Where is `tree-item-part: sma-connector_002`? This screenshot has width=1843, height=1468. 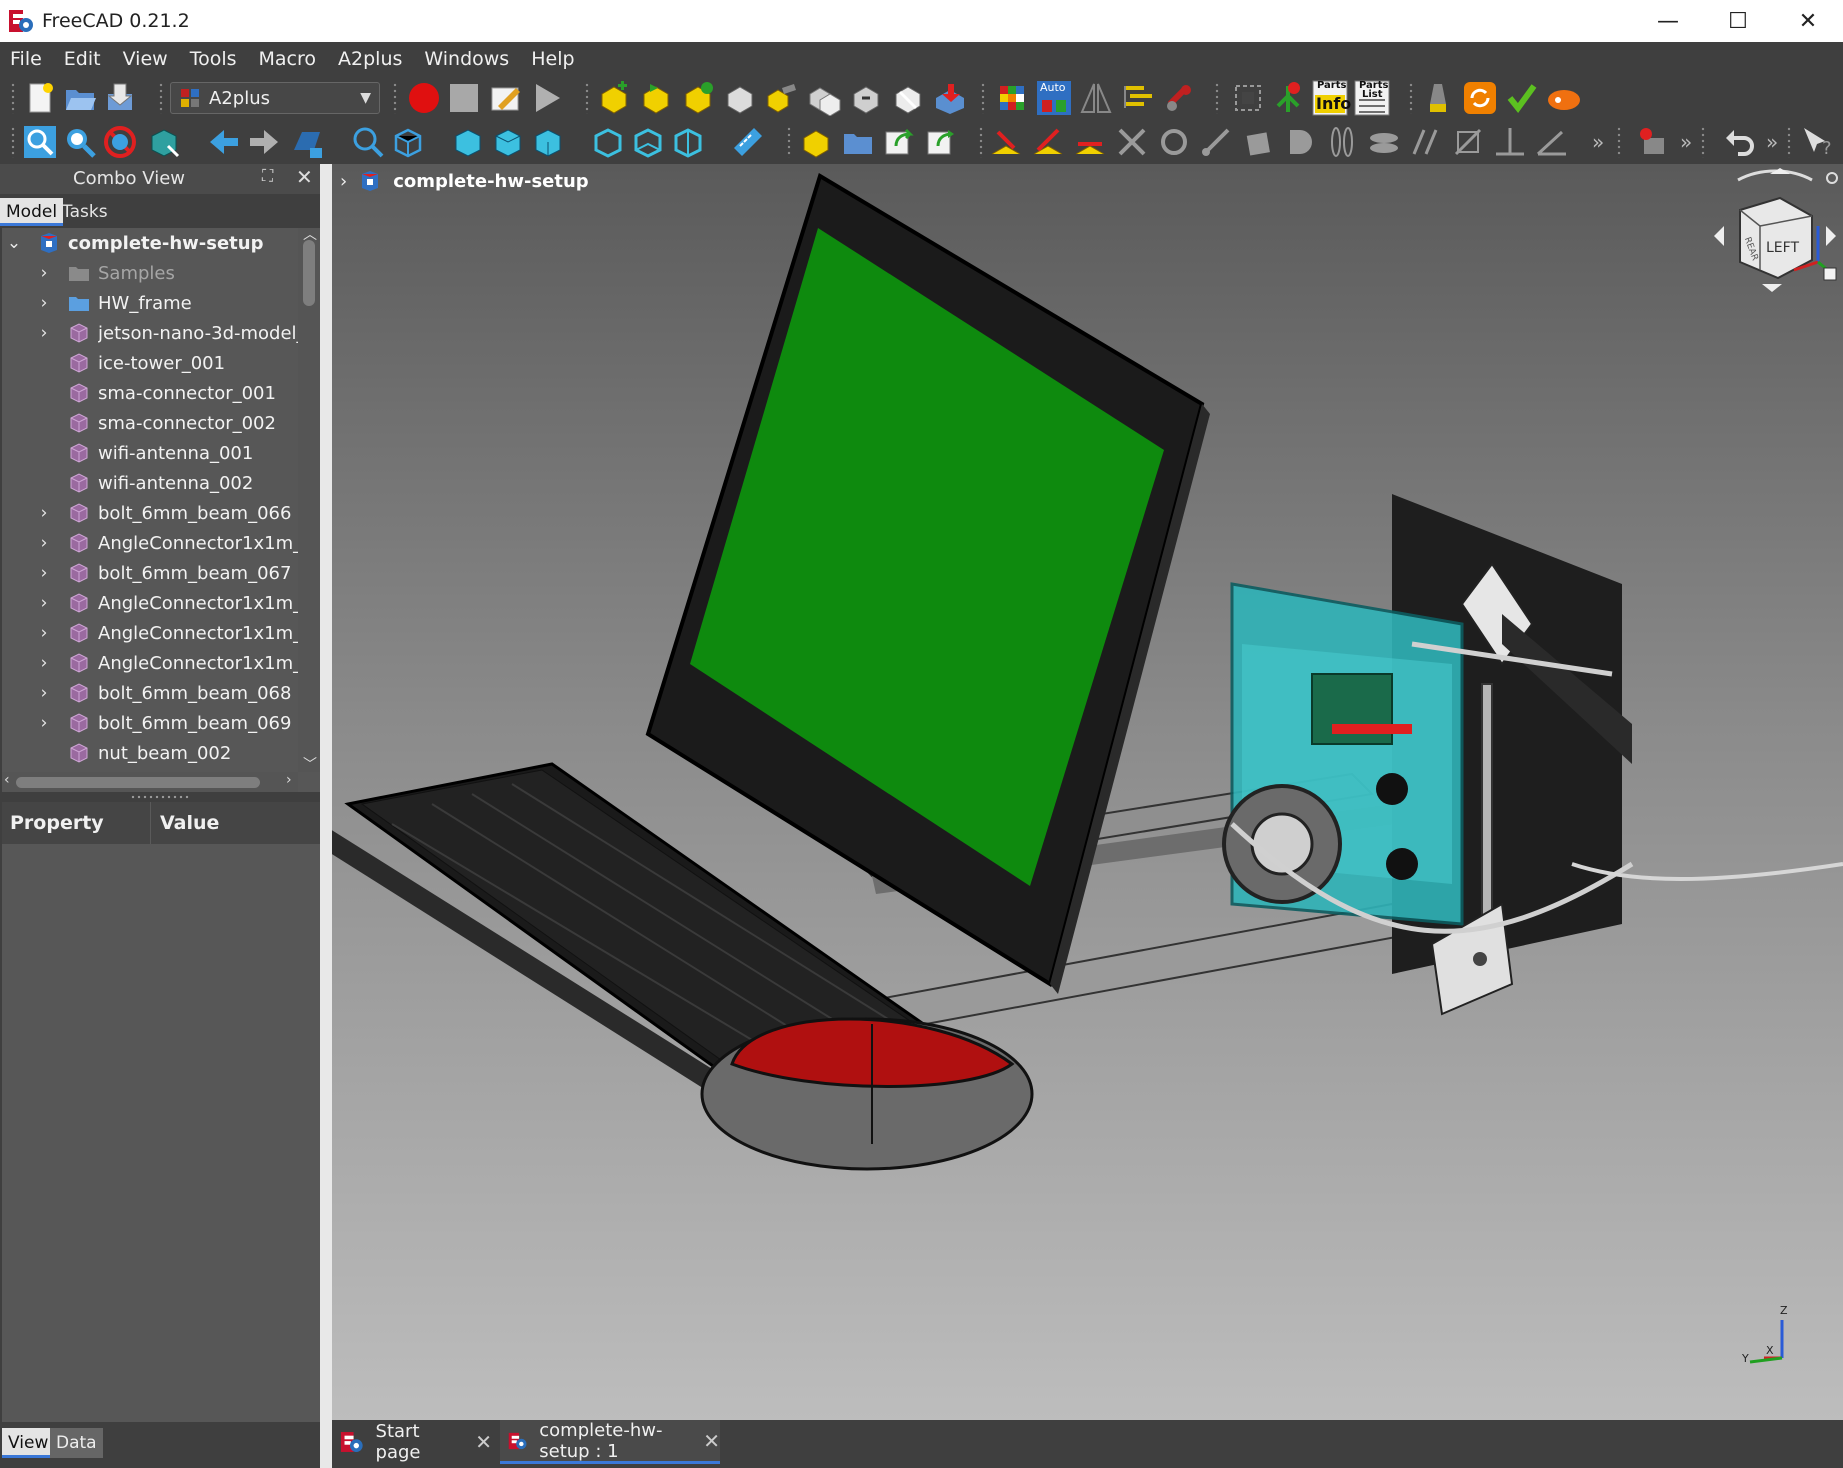 tree-item-part: sma-connector_002 is located at coordinates (151, 423).